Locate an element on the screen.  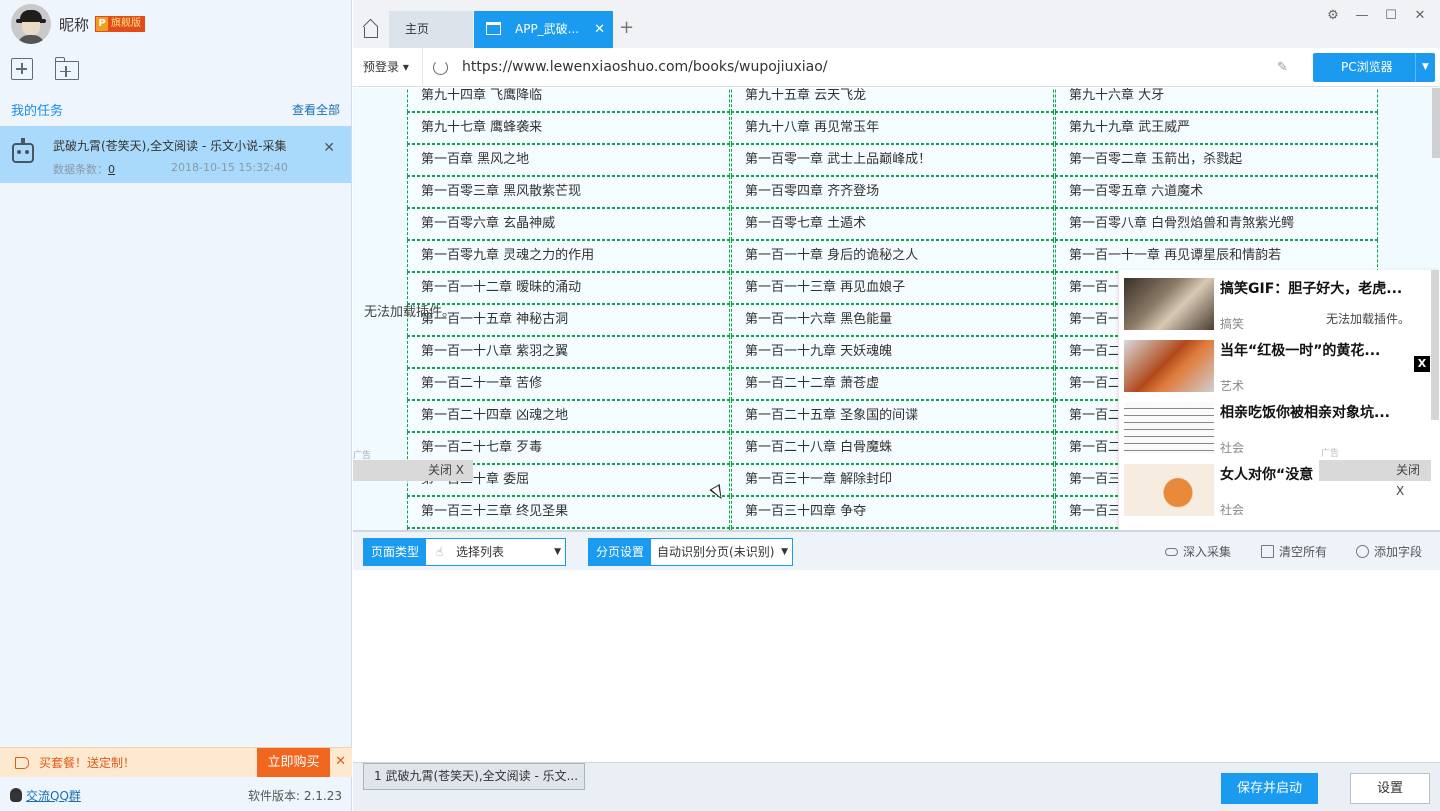
chapter-row: 第一百零三章 黑风散紫芒现 第一百零四章 齐齐登场 第一百零五章 六道魔术 is located at coordinates (892, 192).